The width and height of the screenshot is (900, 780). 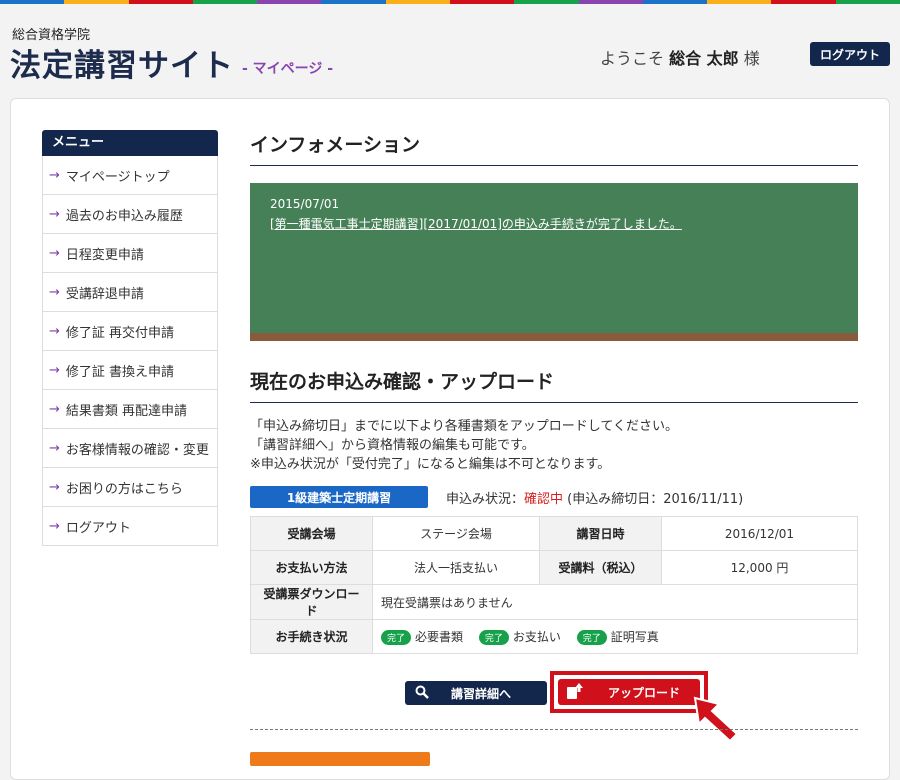 What do you see at coordinates (126, 411) in the screenshot?
I see `menu-item-label: 結果書類 再配達申請` at bounding box center [126, 411].